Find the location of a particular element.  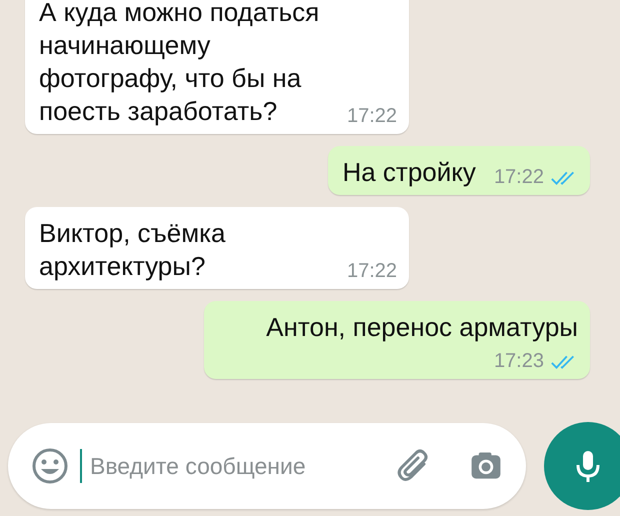

message-input-field: Введите сообщение is located at coordinates (238, 466).